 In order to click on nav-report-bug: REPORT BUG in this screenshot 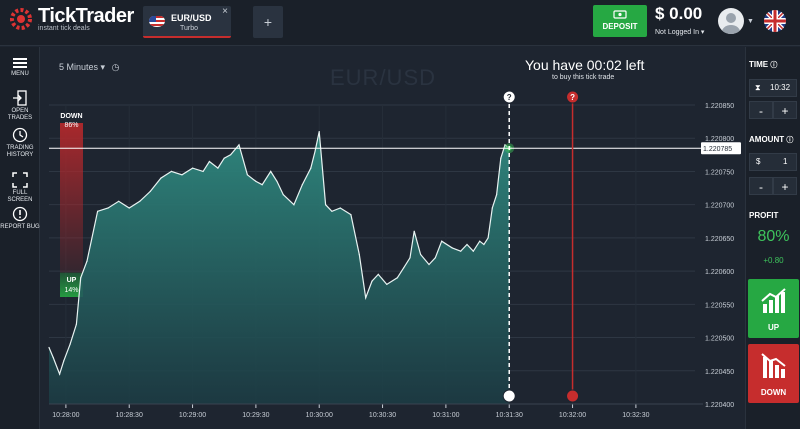, I will do `click(20, 218)`.